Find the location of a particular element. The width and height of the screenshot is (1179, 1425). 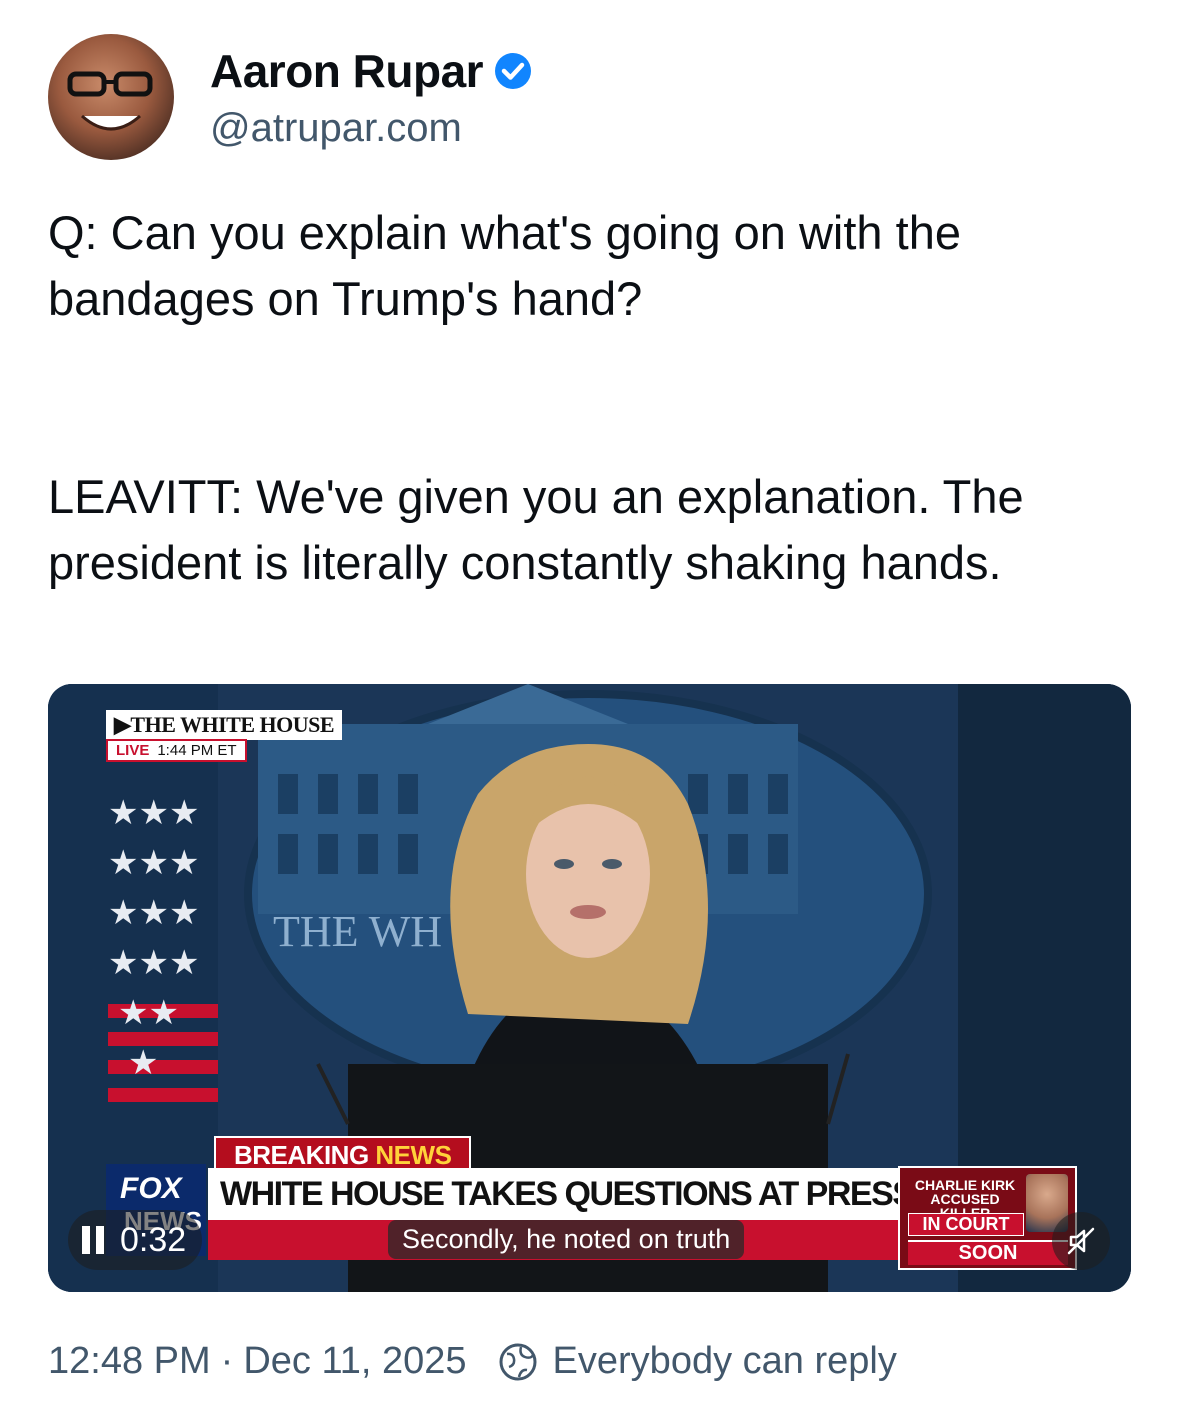

post-date: Dec 11, 2025 is located at coordinates (354, 1361).